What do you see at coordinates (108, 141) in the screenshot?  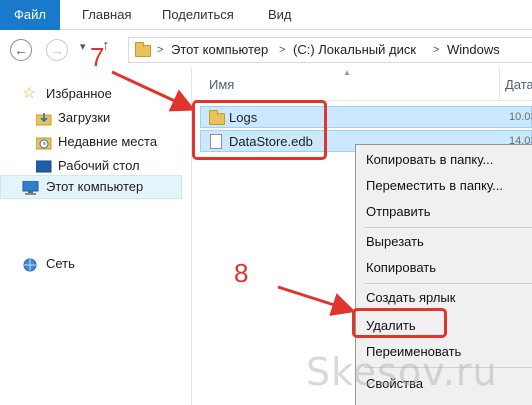 I see `nav-label: Недавние места` at bounding box center [108, 141].